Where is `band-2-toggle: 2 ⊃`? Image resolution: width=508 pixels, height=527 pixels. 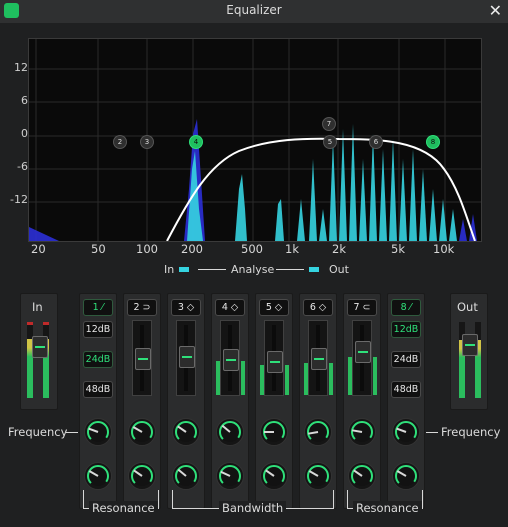 band-2-toggle: 2 ⊃ is located at coordinates (142, 307).